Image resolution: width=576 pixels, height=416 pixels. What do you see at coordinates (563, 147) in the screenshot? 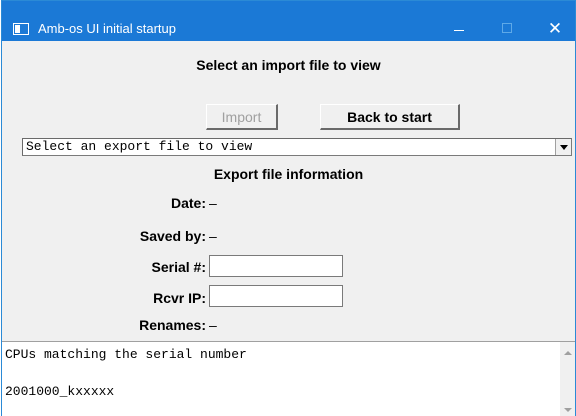
I see `dropdown-arrow-icon` at bounding box center [563, 147].